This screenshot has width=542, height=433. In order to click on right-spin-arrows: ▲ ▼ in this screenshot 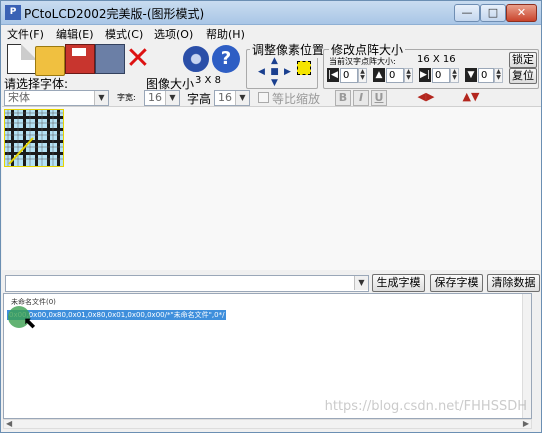, I will do `click(454, 75)`.